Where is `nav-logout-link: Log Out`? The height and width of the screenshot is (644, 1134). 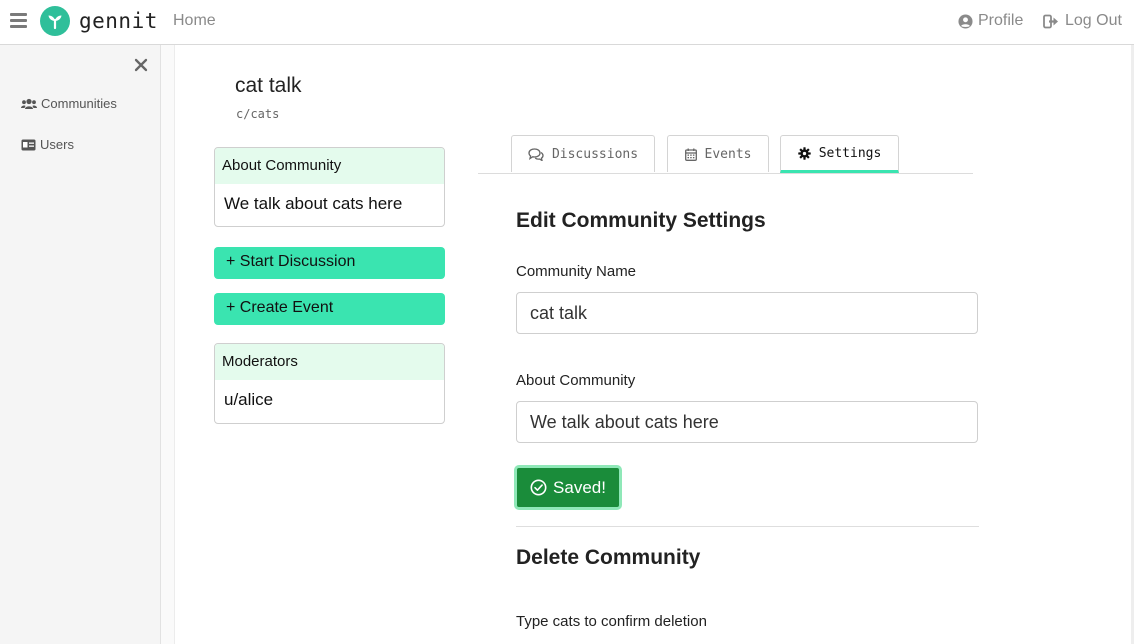 nav-logout-link: Log Out is located at coordinates (1082, 21).